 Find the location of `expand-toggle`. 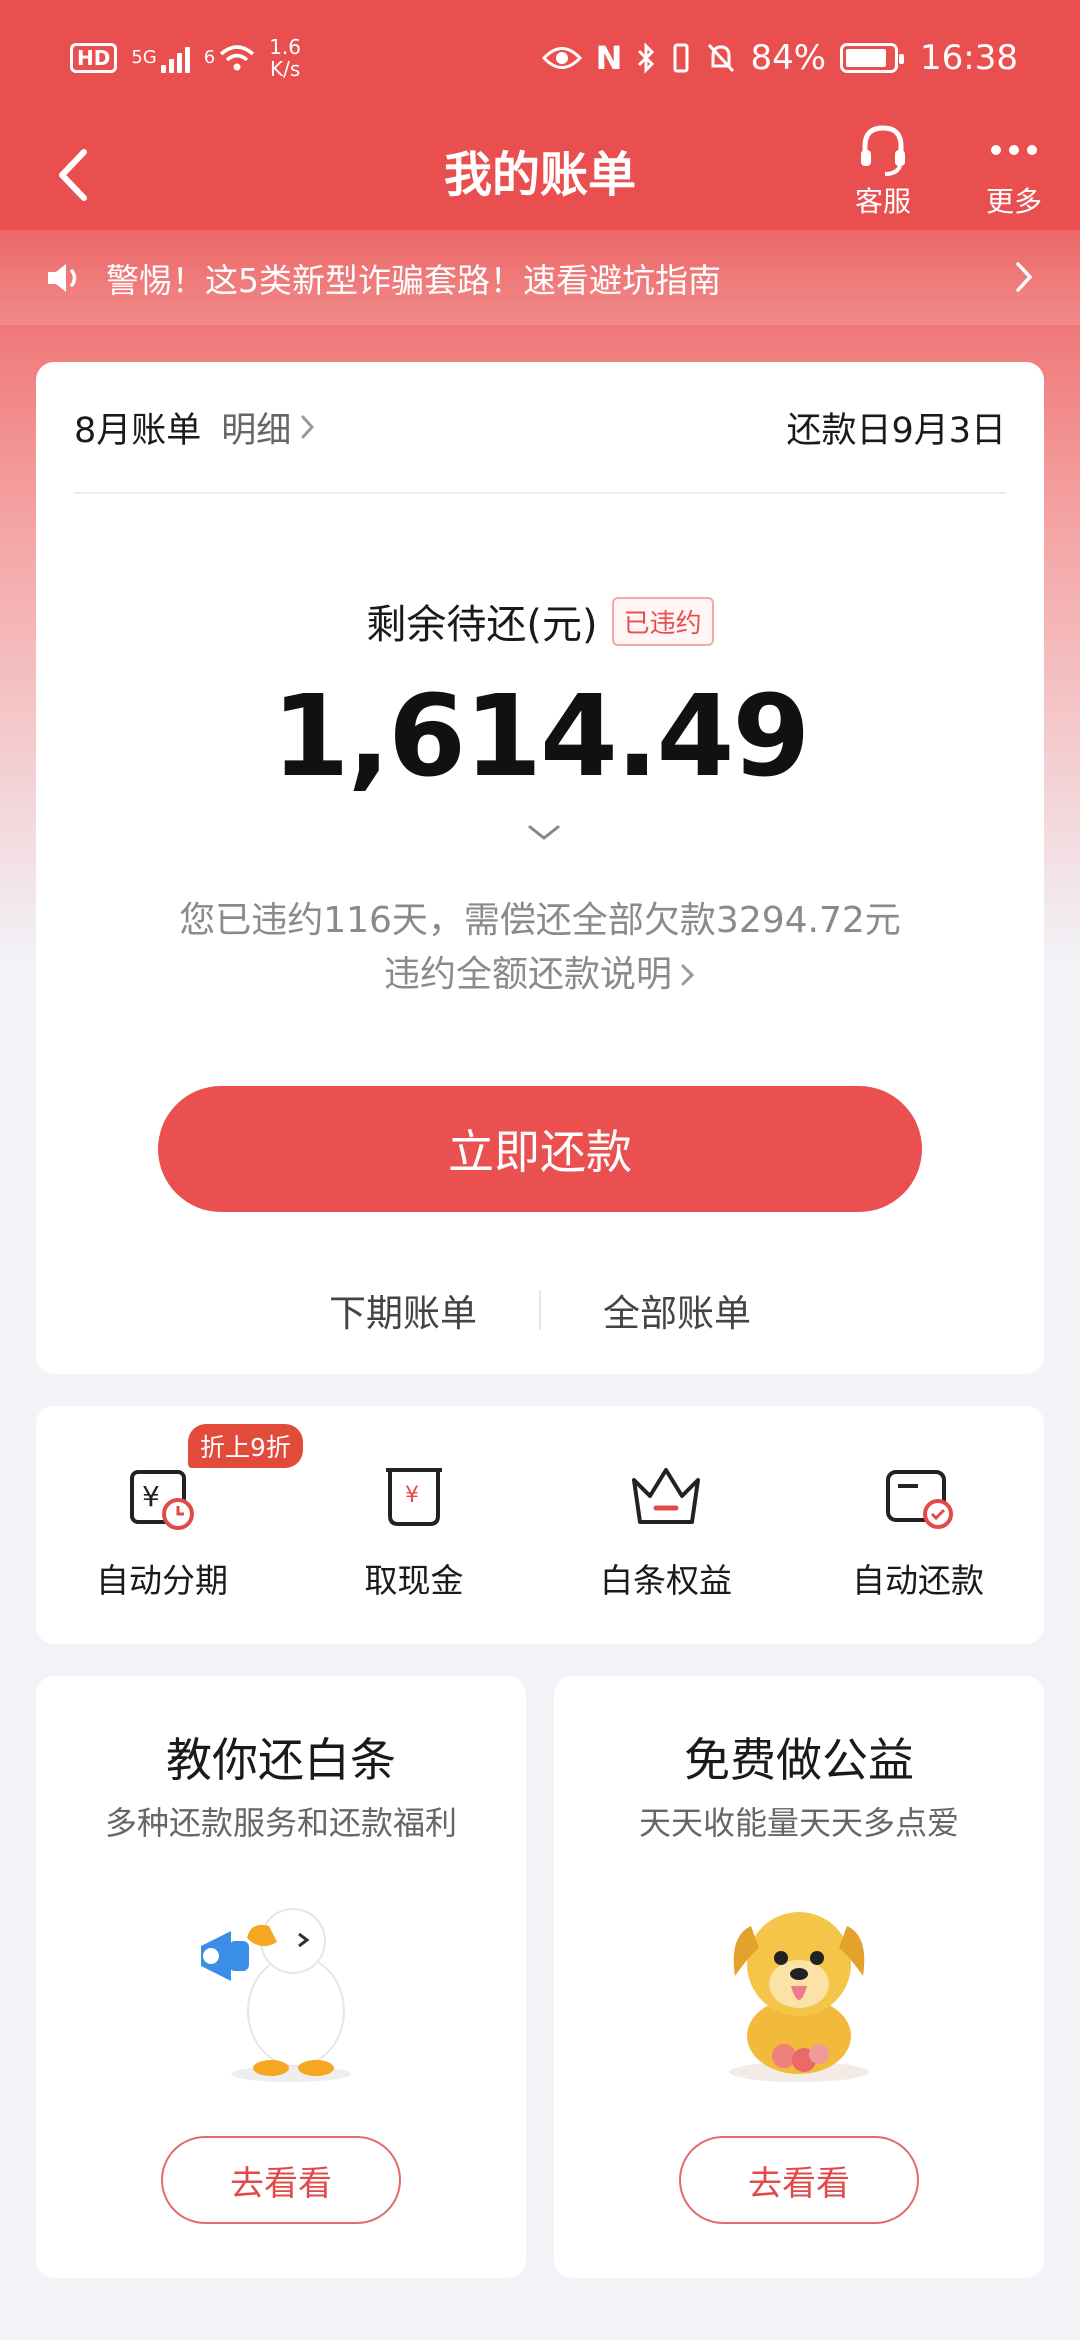

expand-toggle is located at coordinates (544, 835).